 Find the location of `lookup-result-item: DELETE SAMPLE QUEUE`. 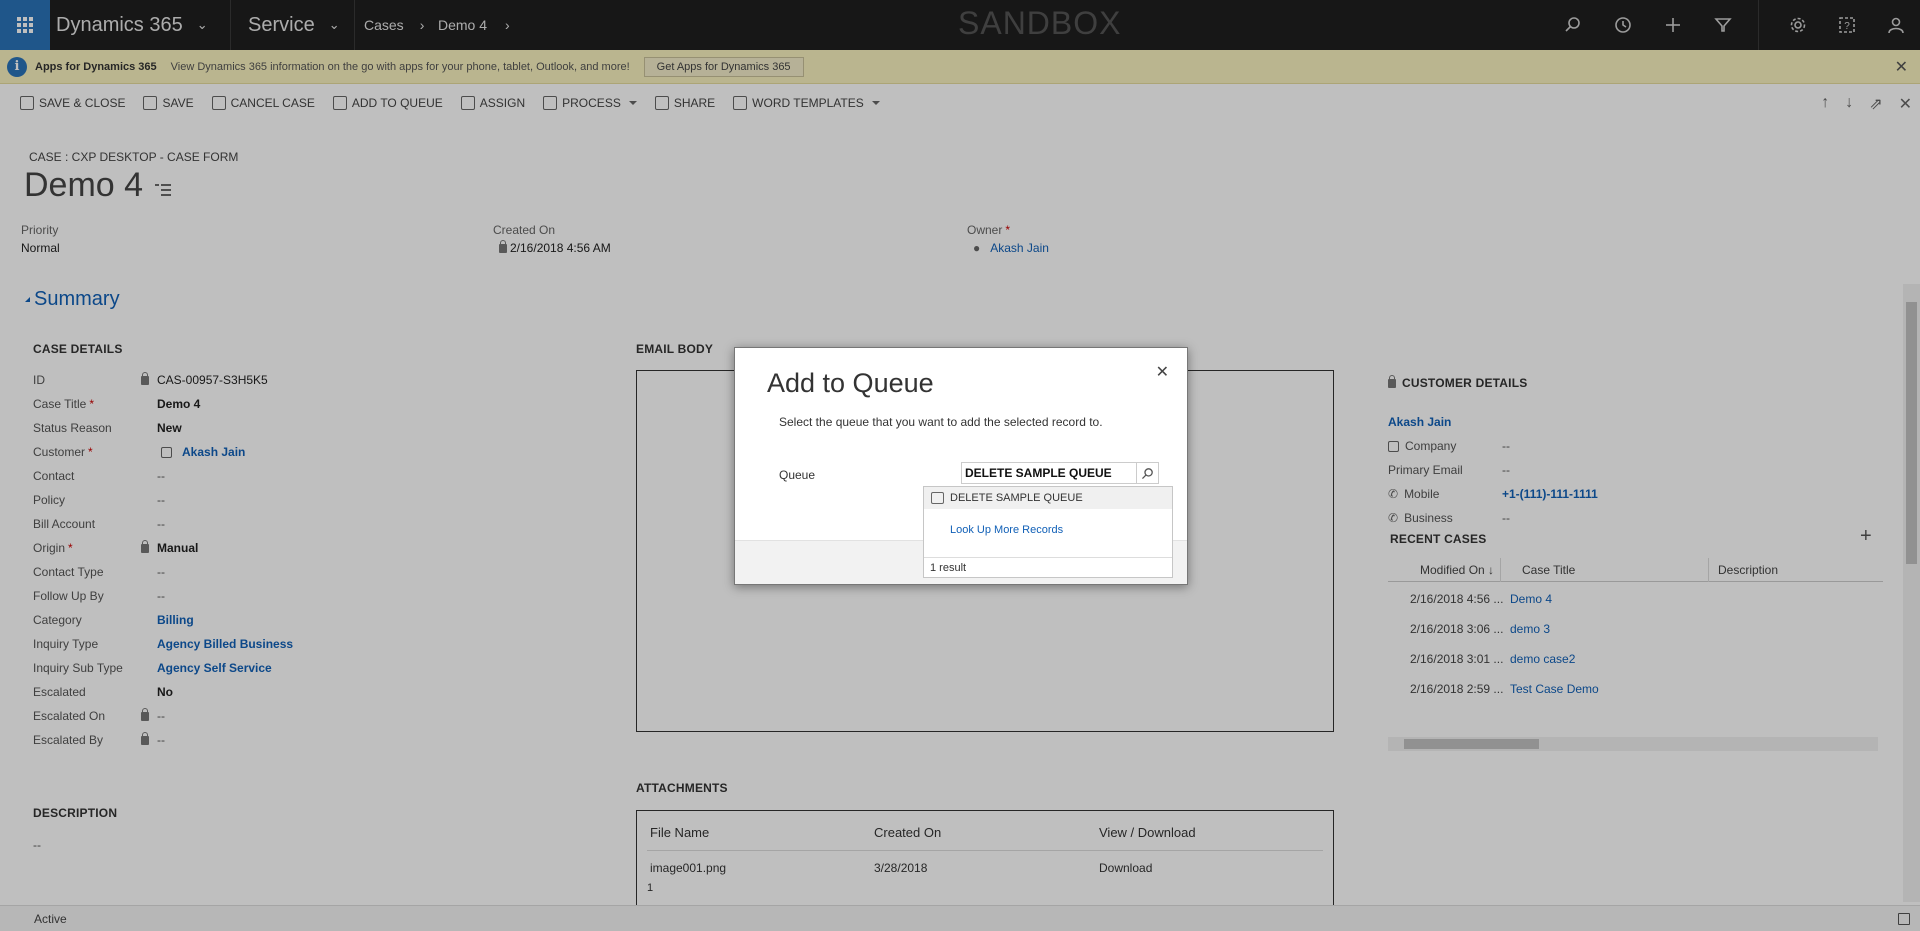

lookup-result-item: DELETE SAMPLE QUEUE is located at coordinates (1048, 498).